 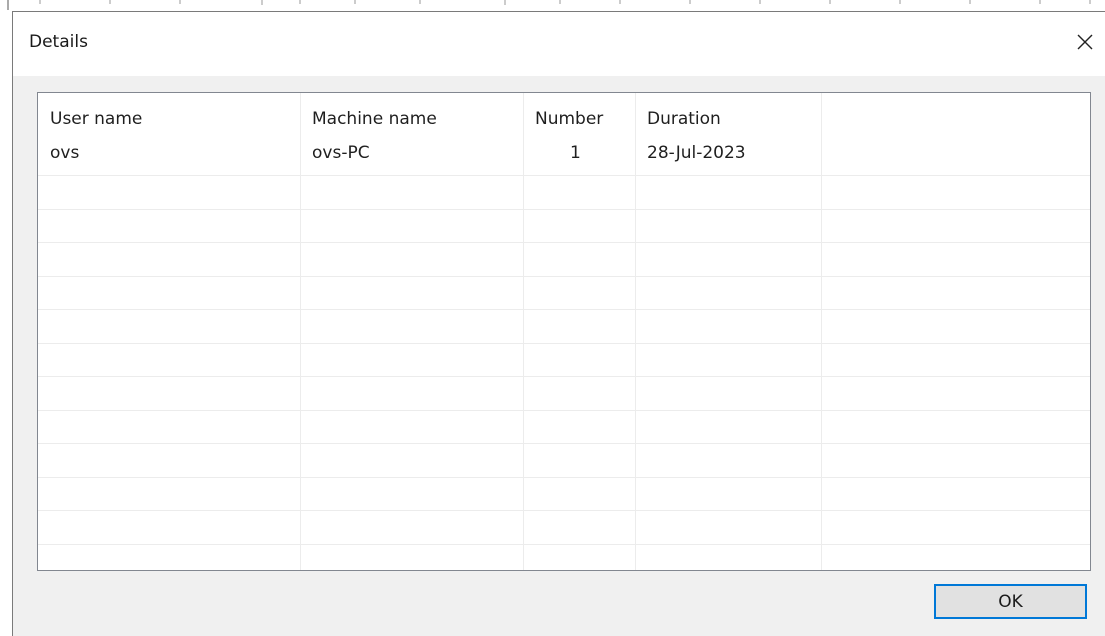 I want to click on close-button, so click(x=1085, y=42).